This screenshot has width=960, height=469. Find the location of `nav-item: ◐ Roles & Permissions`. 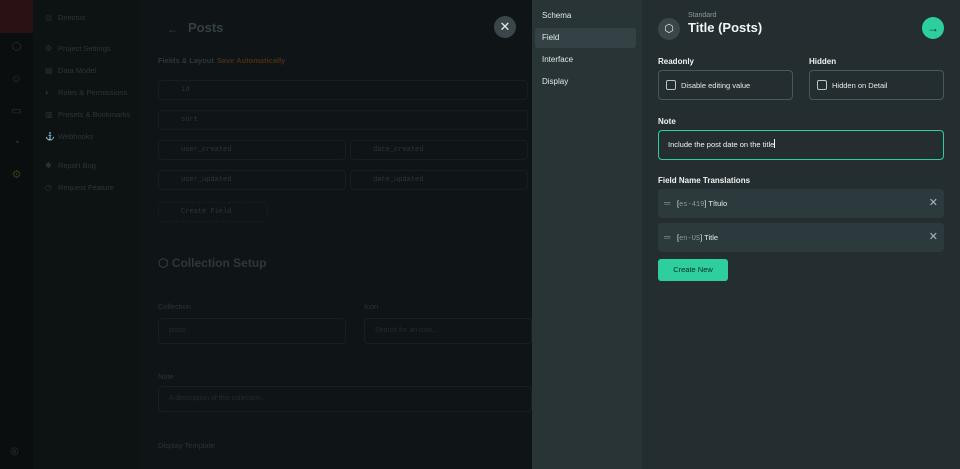

nav-item: ◐ Roles & Permissions is located at coordinates (86, 92).